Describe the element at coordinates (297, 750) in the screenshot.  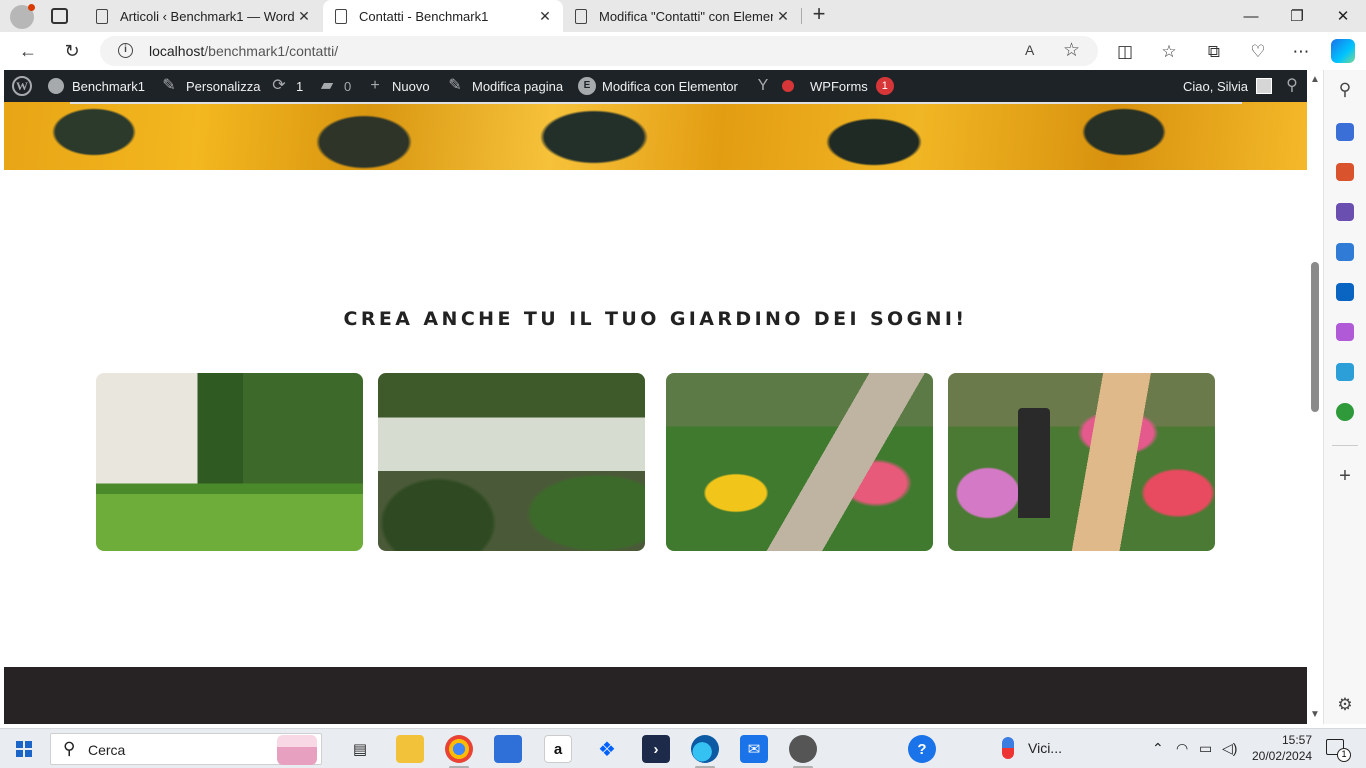
I see `search-highlight-image` at that location.